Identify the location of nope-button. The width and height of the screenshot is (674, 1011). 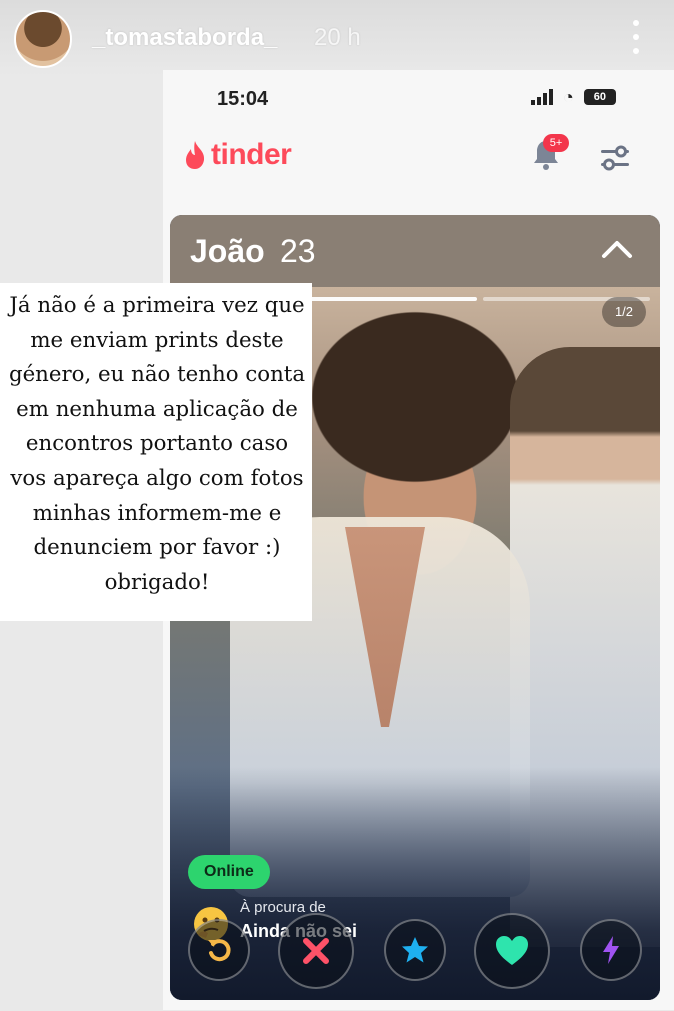
(316, 951).